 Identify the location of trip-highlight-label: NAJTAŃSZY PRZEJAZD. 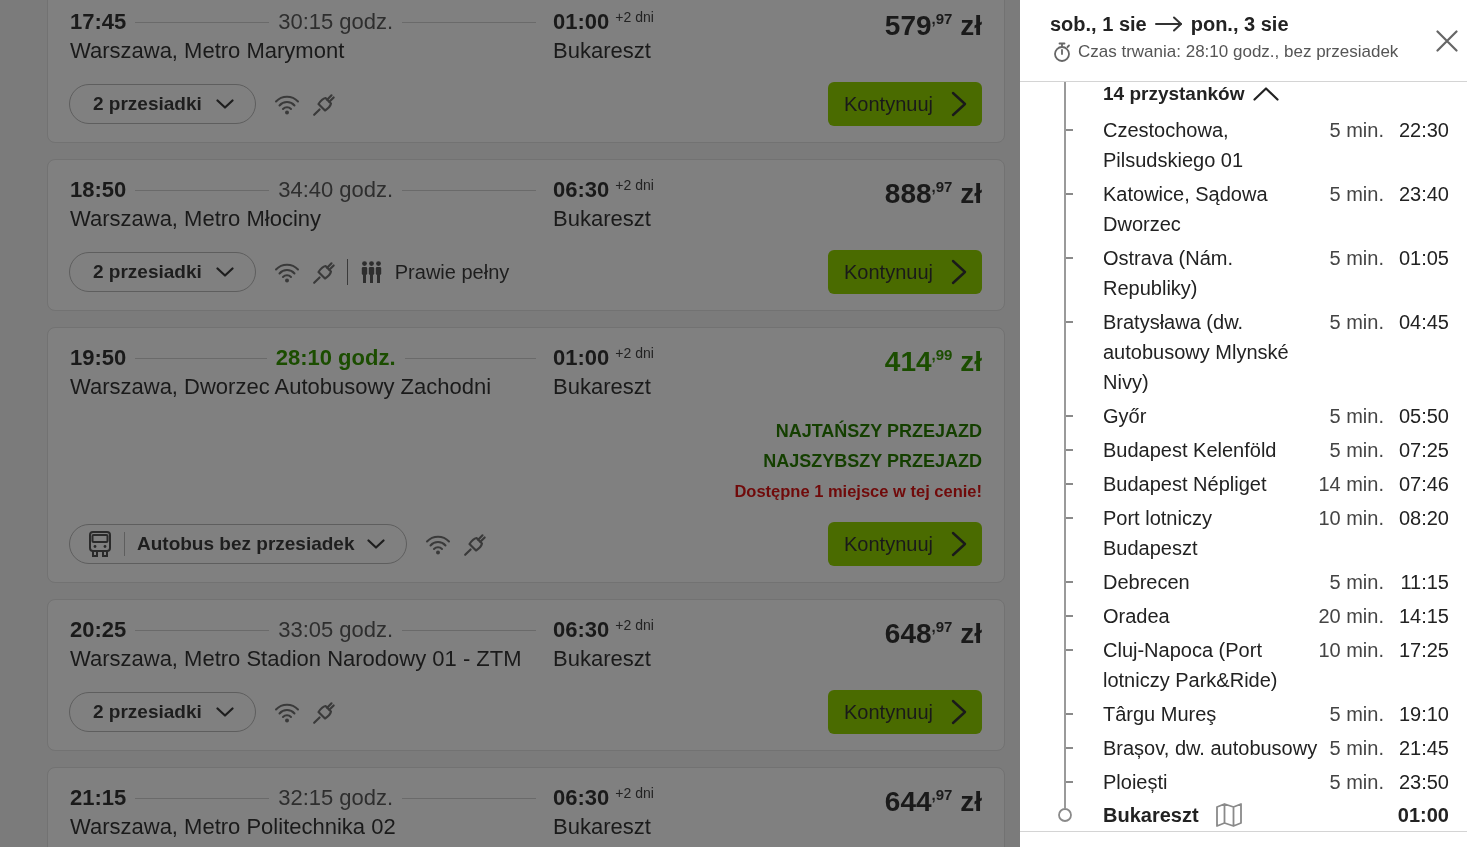
(878, 431).